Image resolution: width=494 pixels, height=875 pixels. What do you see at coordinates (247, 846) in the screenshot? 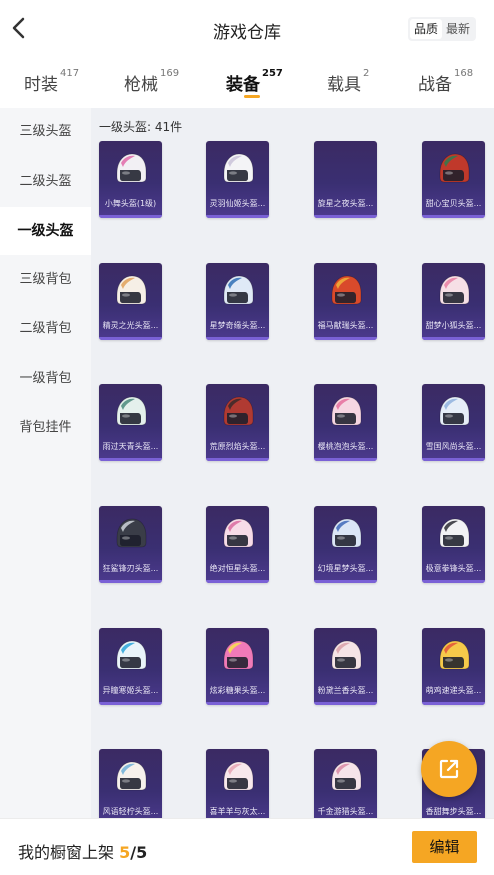
I see `showcase-bar: 我的橱窗上架 5/5 编辑` at bounding box center [247, 846].